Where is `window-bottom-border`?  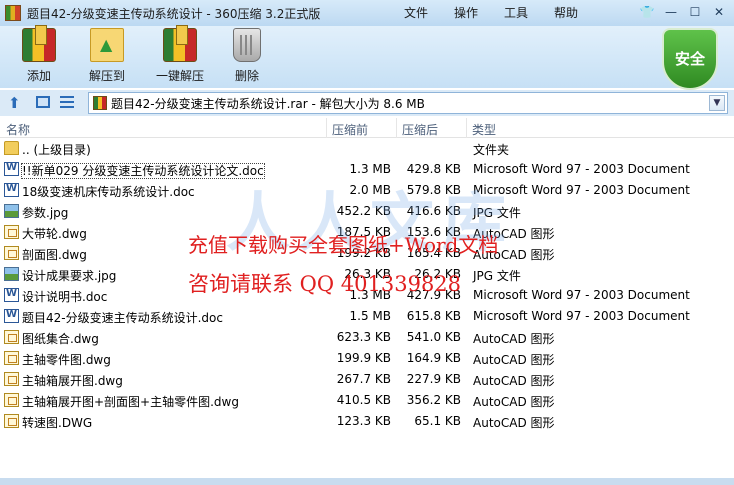 window-bottom-border is located at coordinates (367, 481).